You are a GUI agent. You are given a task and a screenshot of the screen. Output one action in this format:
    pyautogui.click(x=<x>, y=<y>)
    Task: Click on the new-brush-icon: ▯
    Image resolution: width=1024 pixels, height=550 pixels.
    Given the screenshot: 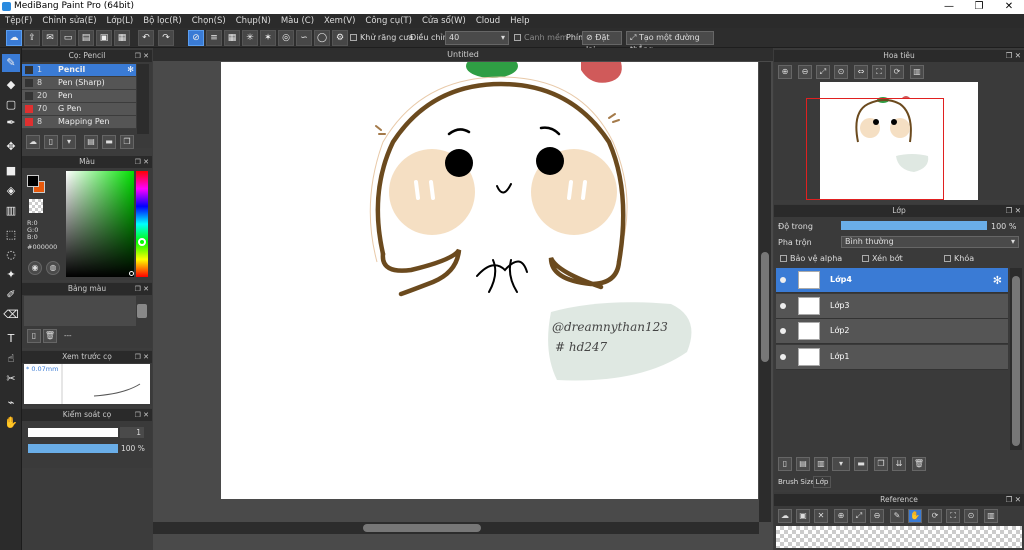 What is the action you would take?
    pyautogui.click(x=51, y=142)
    